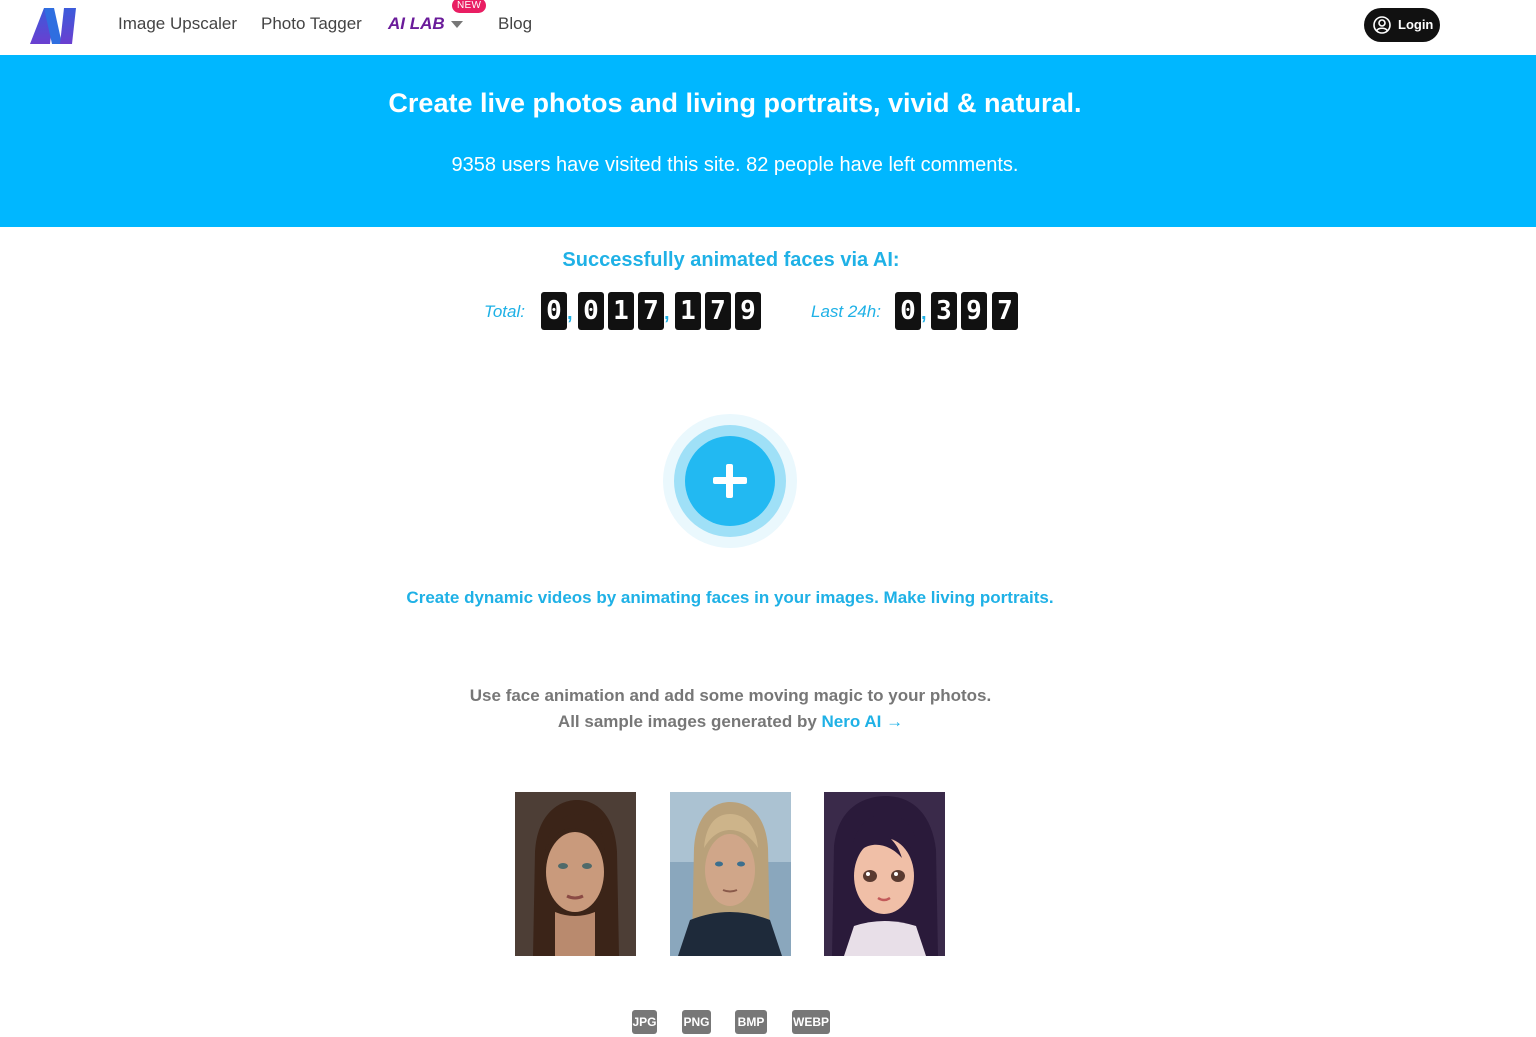 The width and height of the screenshot is (1536, 1037). I want to click on nav-ai-lab: AI LAB, so click(416, 24).